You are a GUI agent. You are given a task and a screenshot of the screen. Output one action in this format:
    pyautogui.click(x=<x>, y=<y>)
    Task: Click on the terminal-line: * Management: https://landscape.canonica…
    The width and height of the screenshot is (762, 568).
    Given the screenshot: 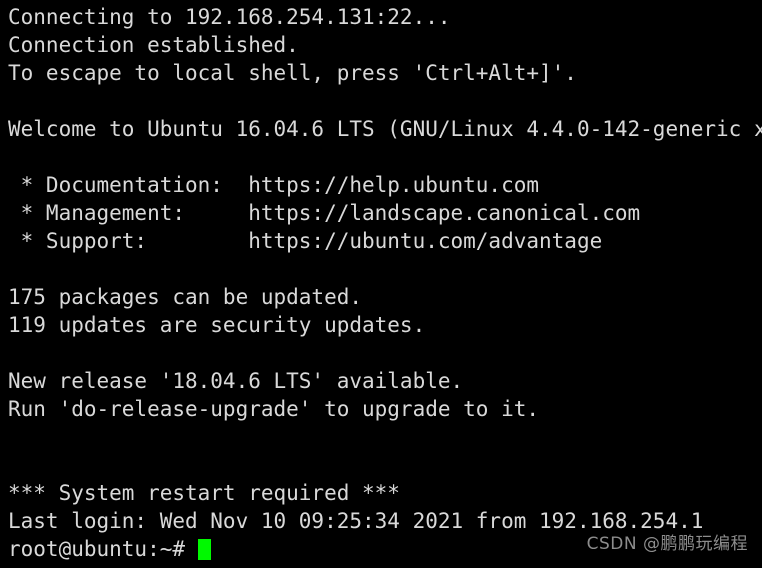 What is the action you would take?
    pyautogui.click(x=385, y=213)
    